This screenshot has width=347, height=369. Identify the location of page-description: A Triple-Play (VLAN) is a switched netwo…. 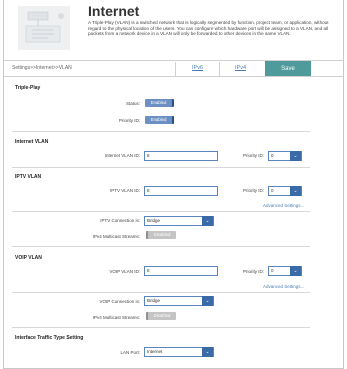
(208, 28).